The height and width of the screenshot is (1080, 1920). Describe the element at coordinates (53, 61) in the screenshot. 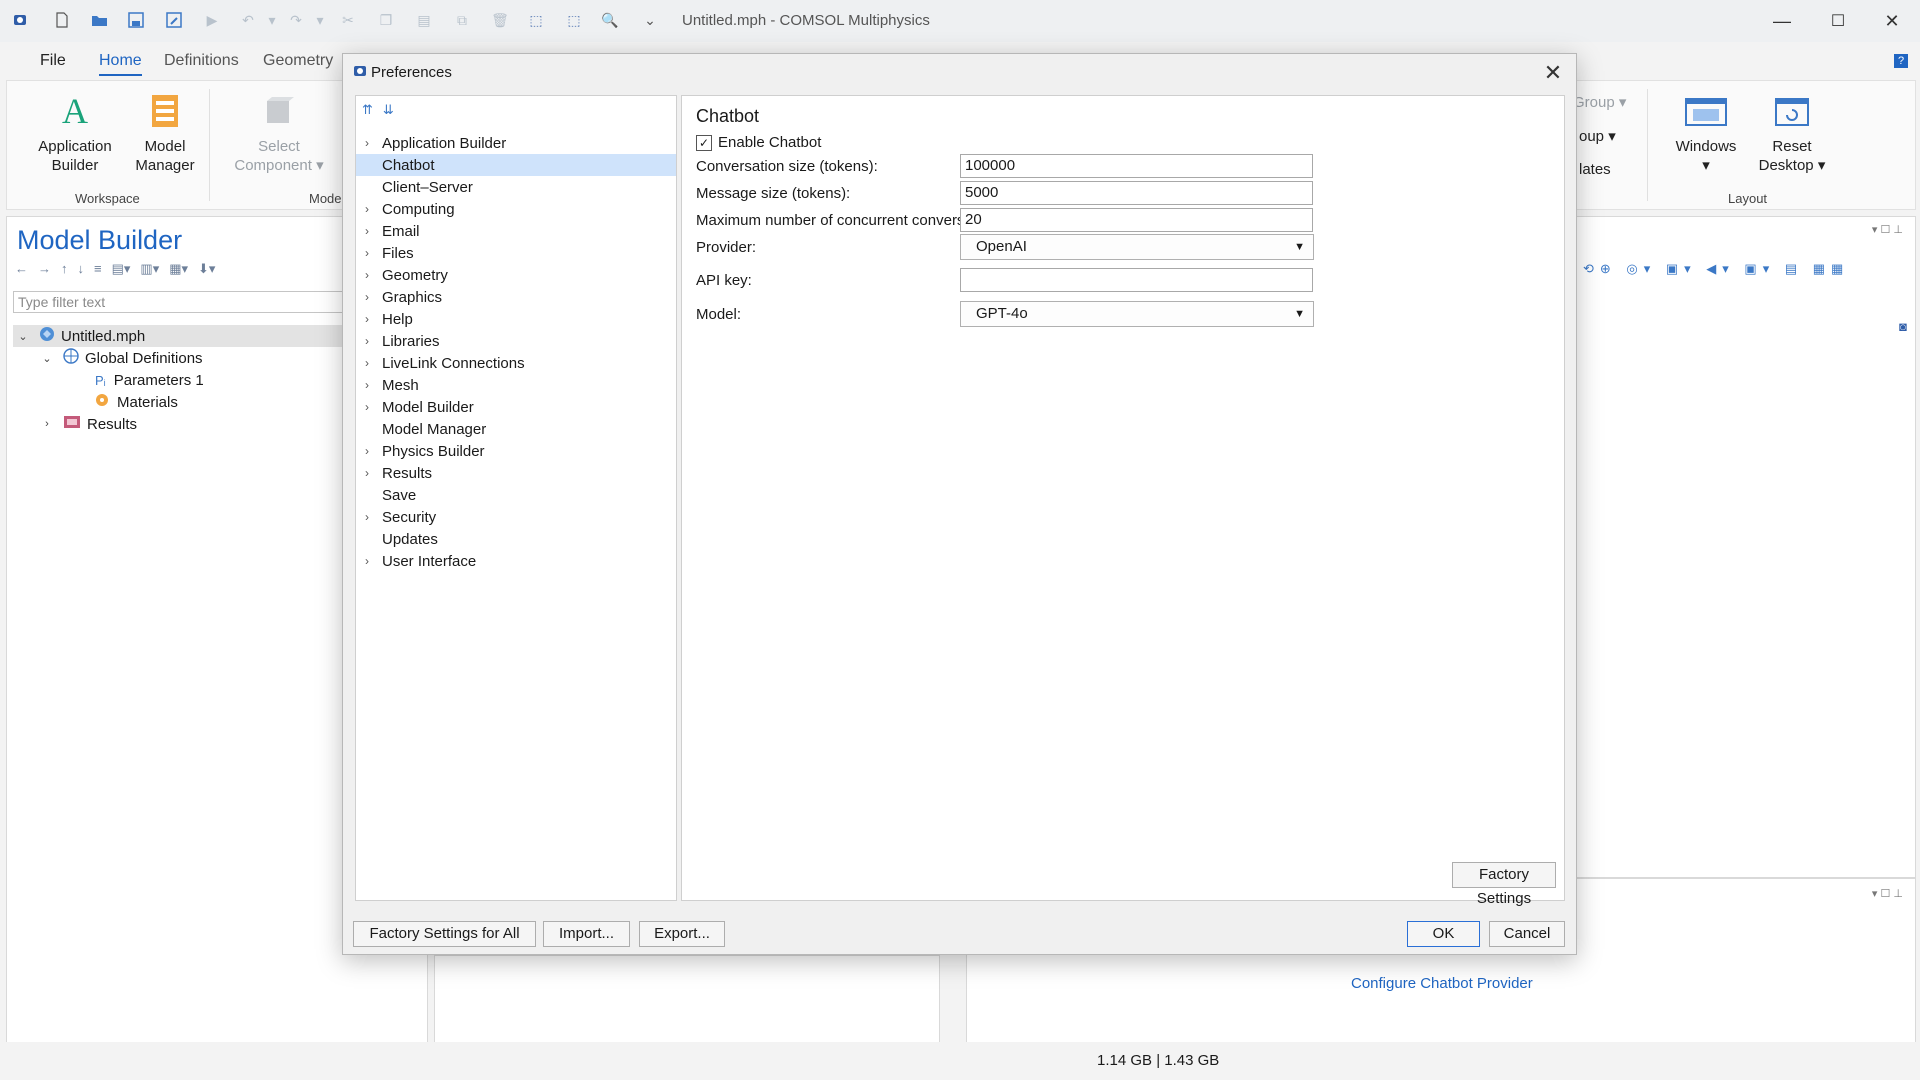

I see `tab-file: File` at that location.